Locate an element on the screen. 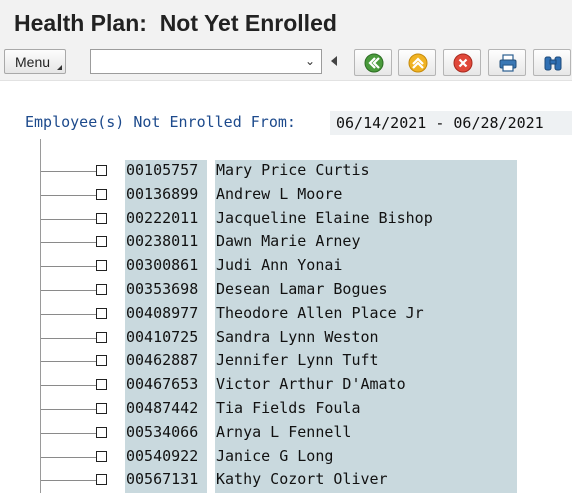  table-row: 00136899 Andrew L Moore is located at coordinates (286, 195).